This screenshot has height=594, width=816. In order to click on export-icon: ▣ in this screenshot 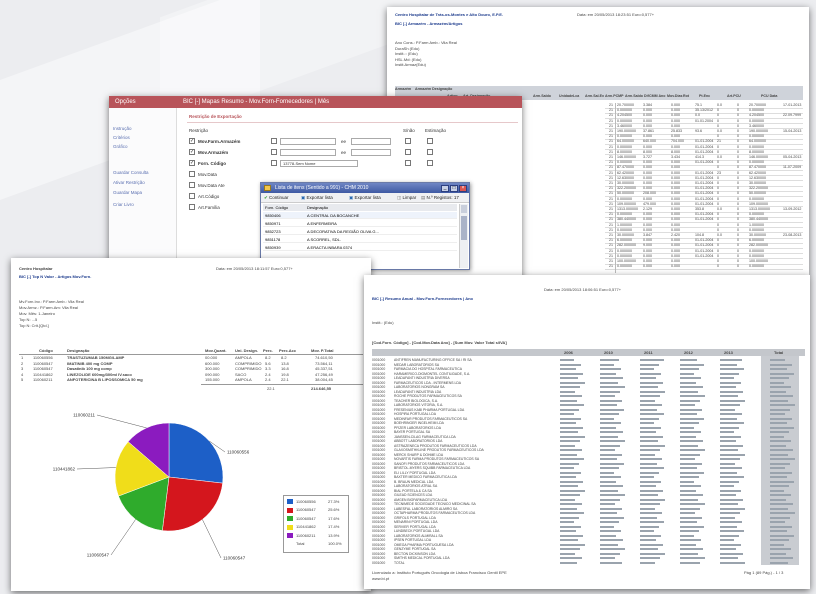, I will do `click(303, 197)`.